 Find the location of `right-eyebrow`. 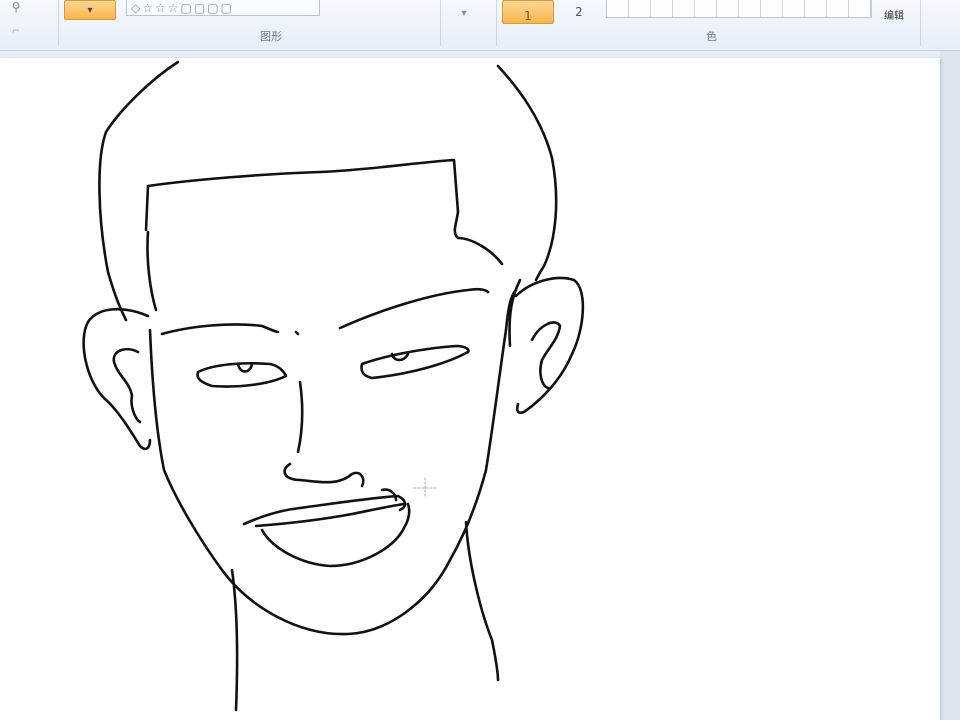

right-eyebrow is located at coordinates (414, 308).